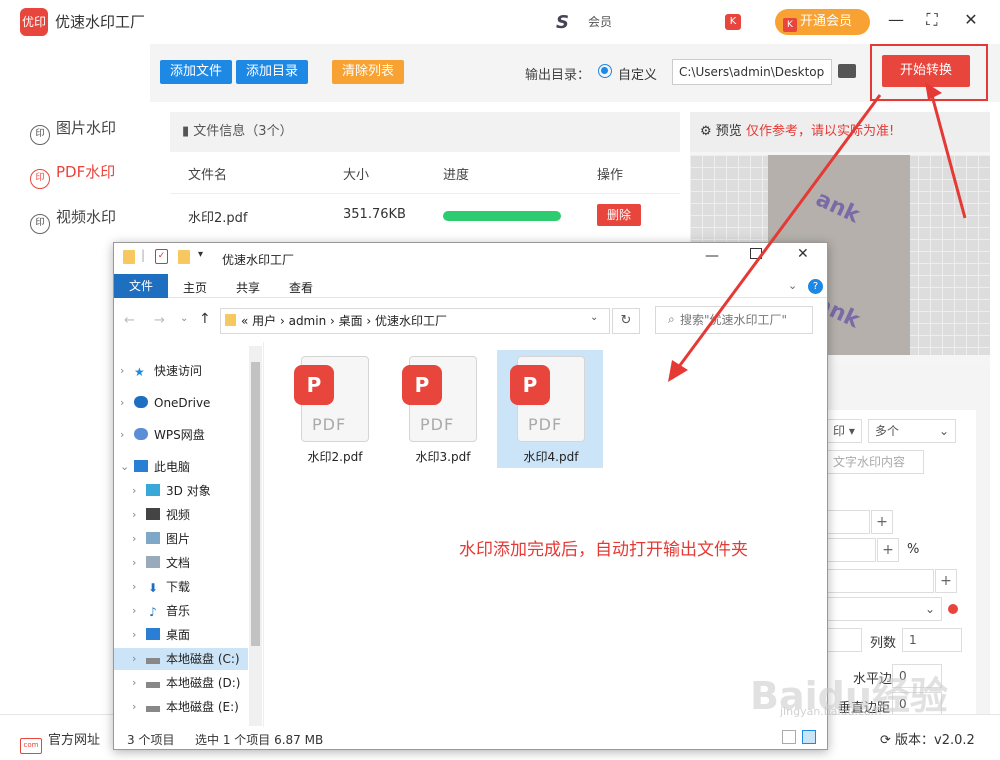 Image resolution: width=1000 pixels, height=760 pixels. What do you see at coordinates (831, 711) in the screenshot?
I see `baidu-watermark-url: jingyan.baidu.com` at bounding box center [831, 711].